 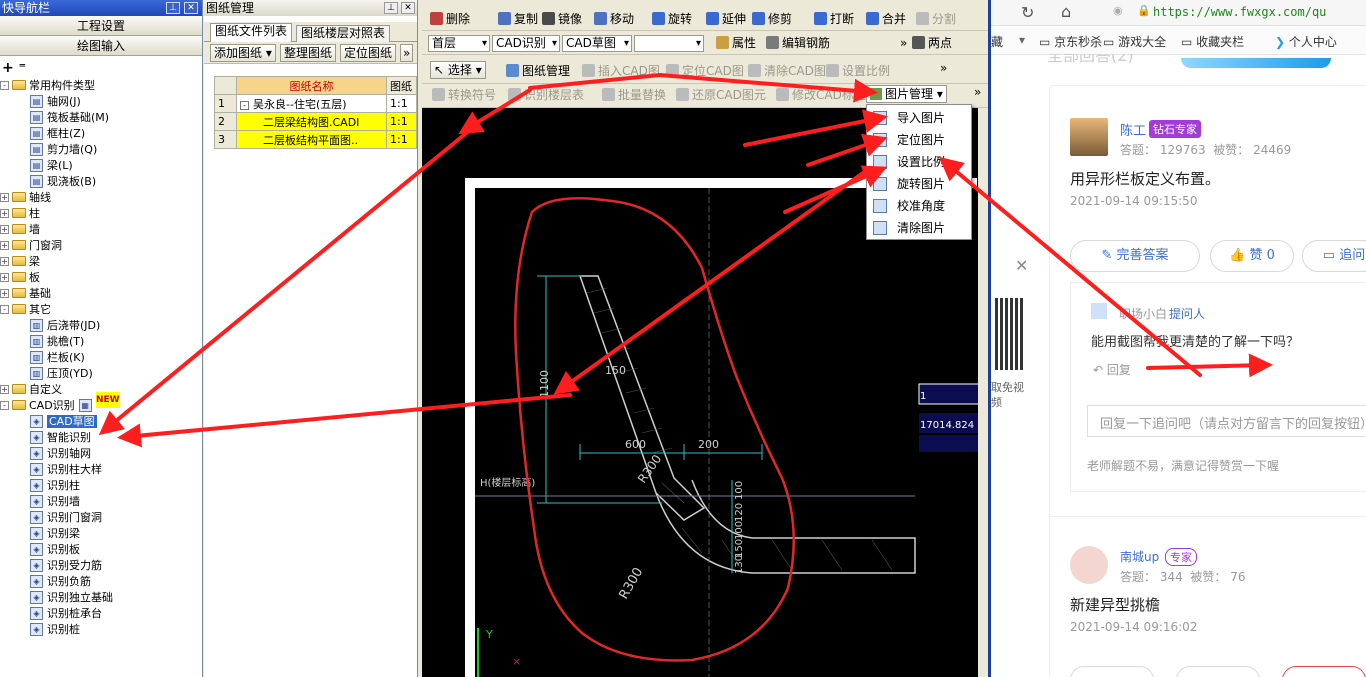 What do you see at coordinates (343, 33) in the screenshot?
I see `tab-floor-map: 图纸楼层对照表` at bounding box center [343, 33].